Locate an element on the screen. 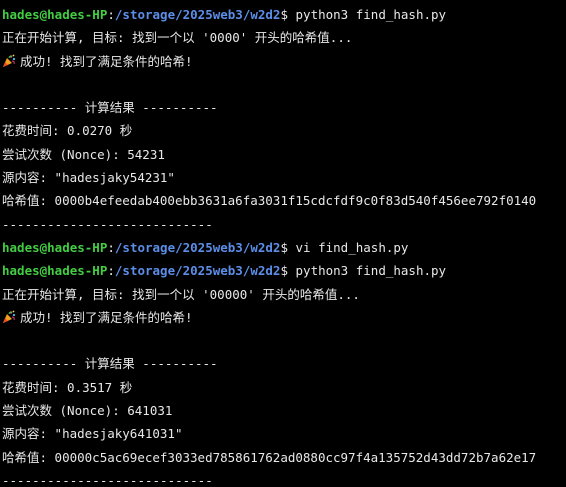 This screenshot has width=566, height=487. nonce-count: 尝试次数 (Nonce): 641031 is located at coordinates (87, 411).